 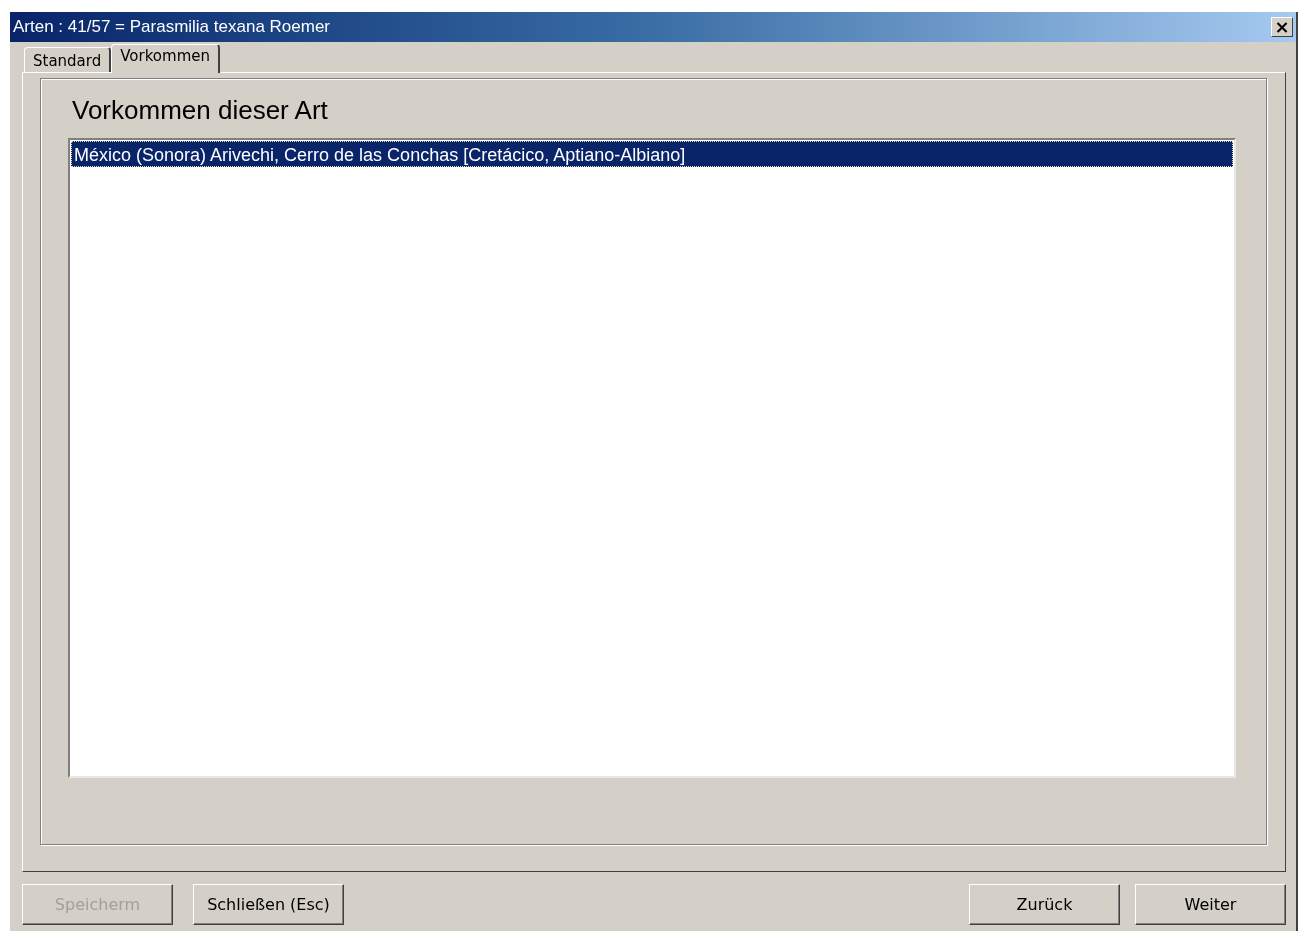 What do you see at coordinates (1282, 27) in the screenshot?
I see `close-button: ×` at bounding box center [1282, 27].